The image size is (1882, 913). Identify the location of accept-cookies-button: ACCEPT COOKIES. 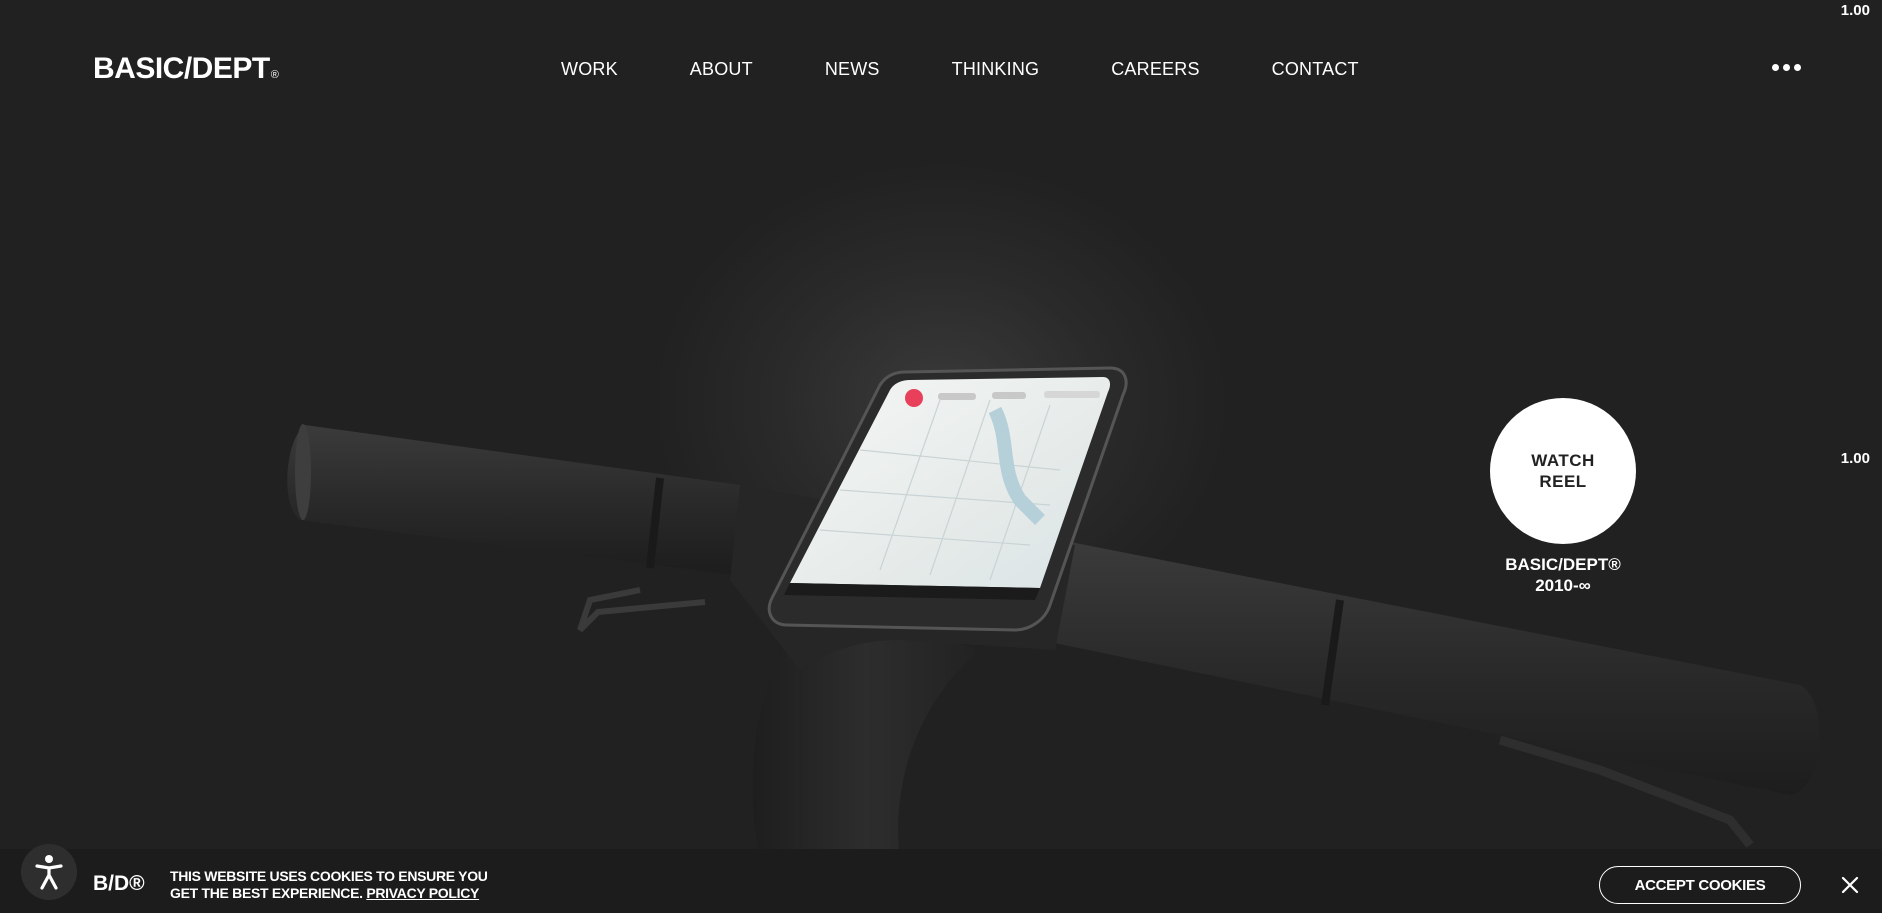
(1700, 885).